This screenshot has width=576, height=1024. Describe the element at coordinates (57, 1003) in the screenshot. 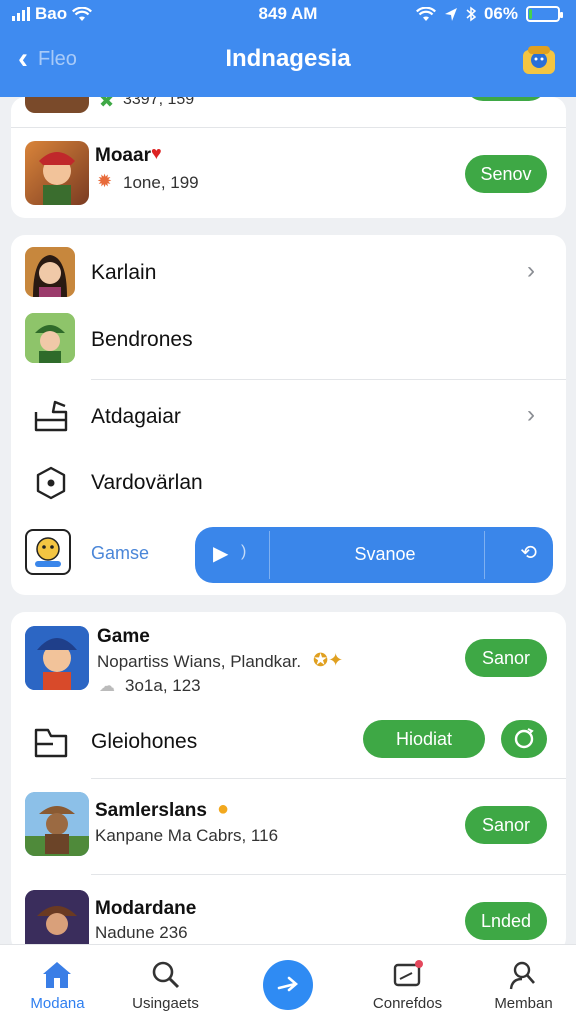

I see `tab-label: Modana` at that location.